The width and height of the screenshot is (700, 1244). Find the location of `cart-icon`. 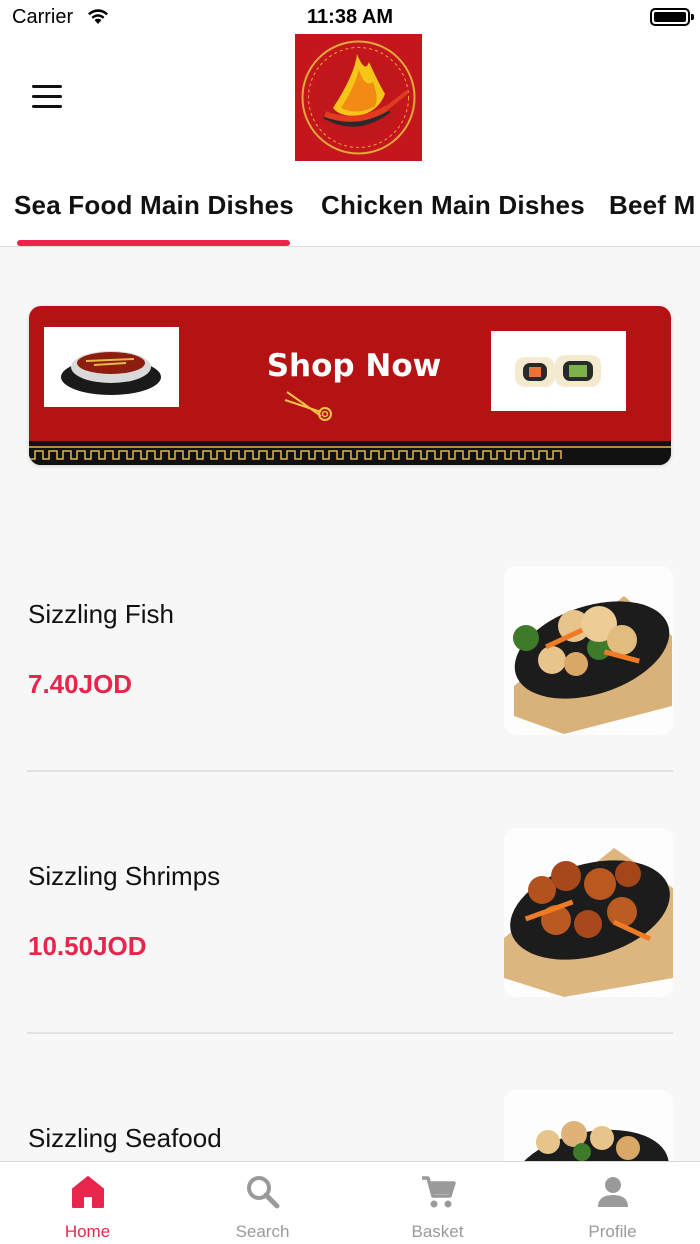

cart-icon is located at coordinates (438, 1192).